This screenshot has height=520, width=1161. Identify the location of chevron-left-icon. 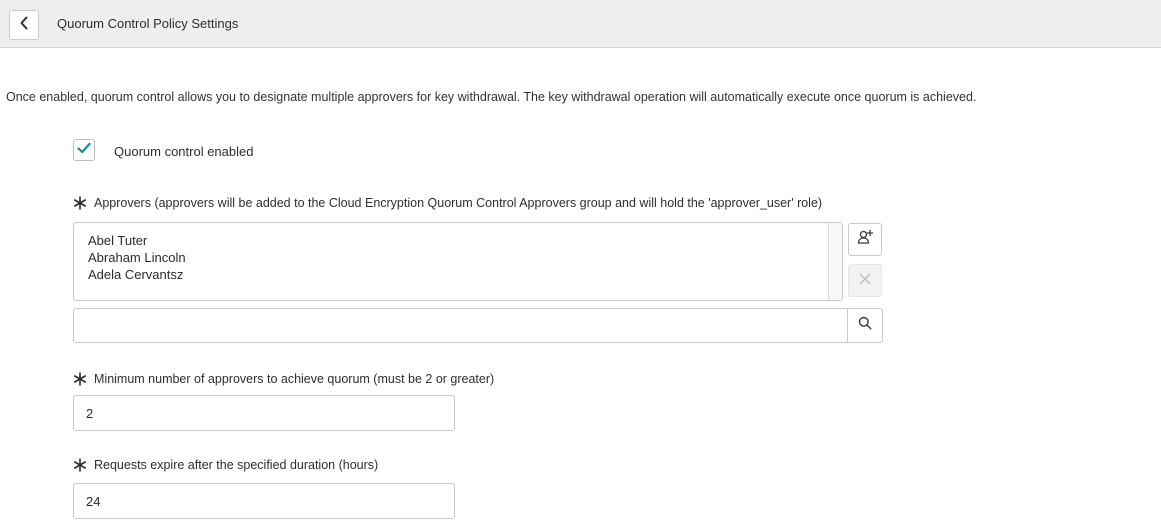
(24, 25).